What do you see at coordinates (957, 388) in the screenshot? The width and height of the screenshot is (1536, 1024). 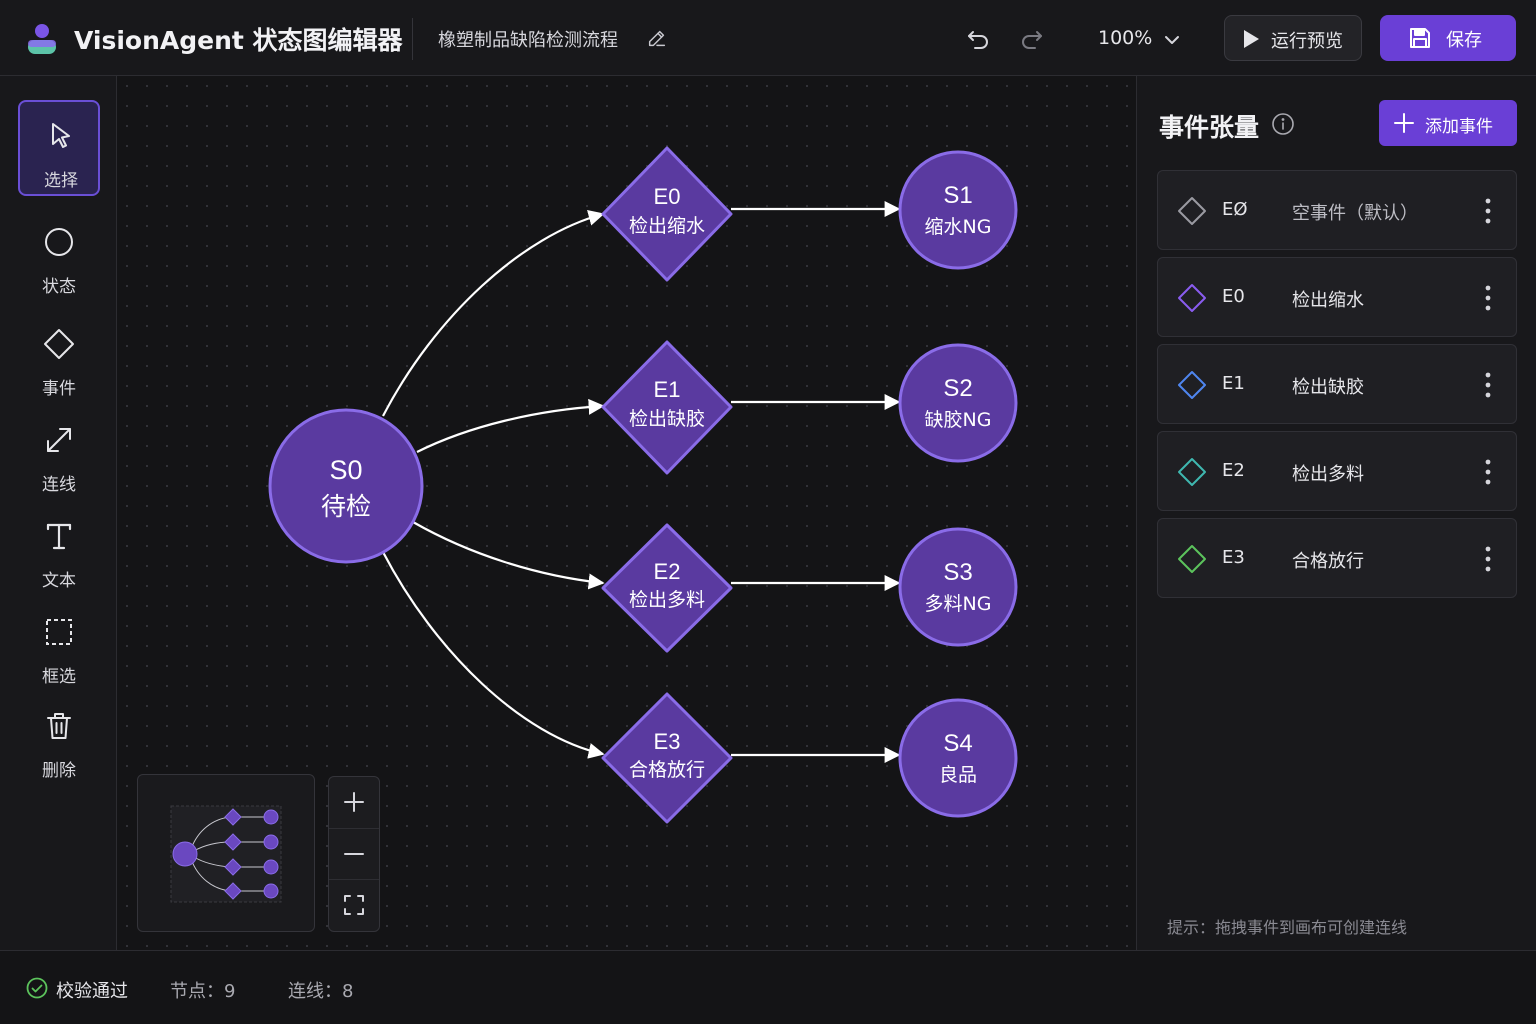 I see `state-id: S2` at bounding box center [957, 388].